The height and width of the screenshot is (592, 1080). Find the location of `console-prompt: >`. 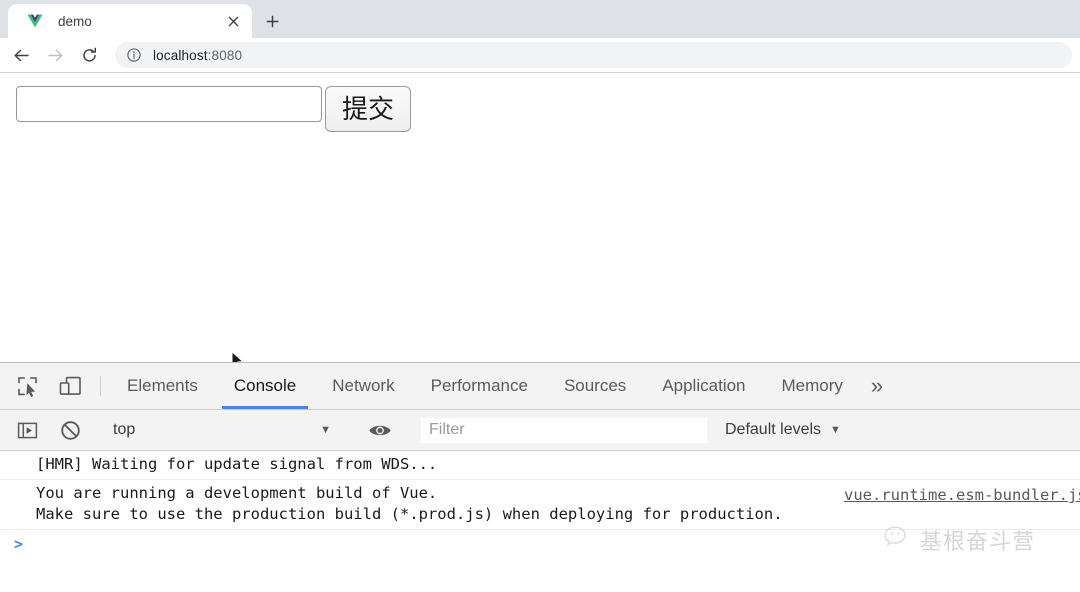

console-prompt: > is located at coordinates (540, 541).